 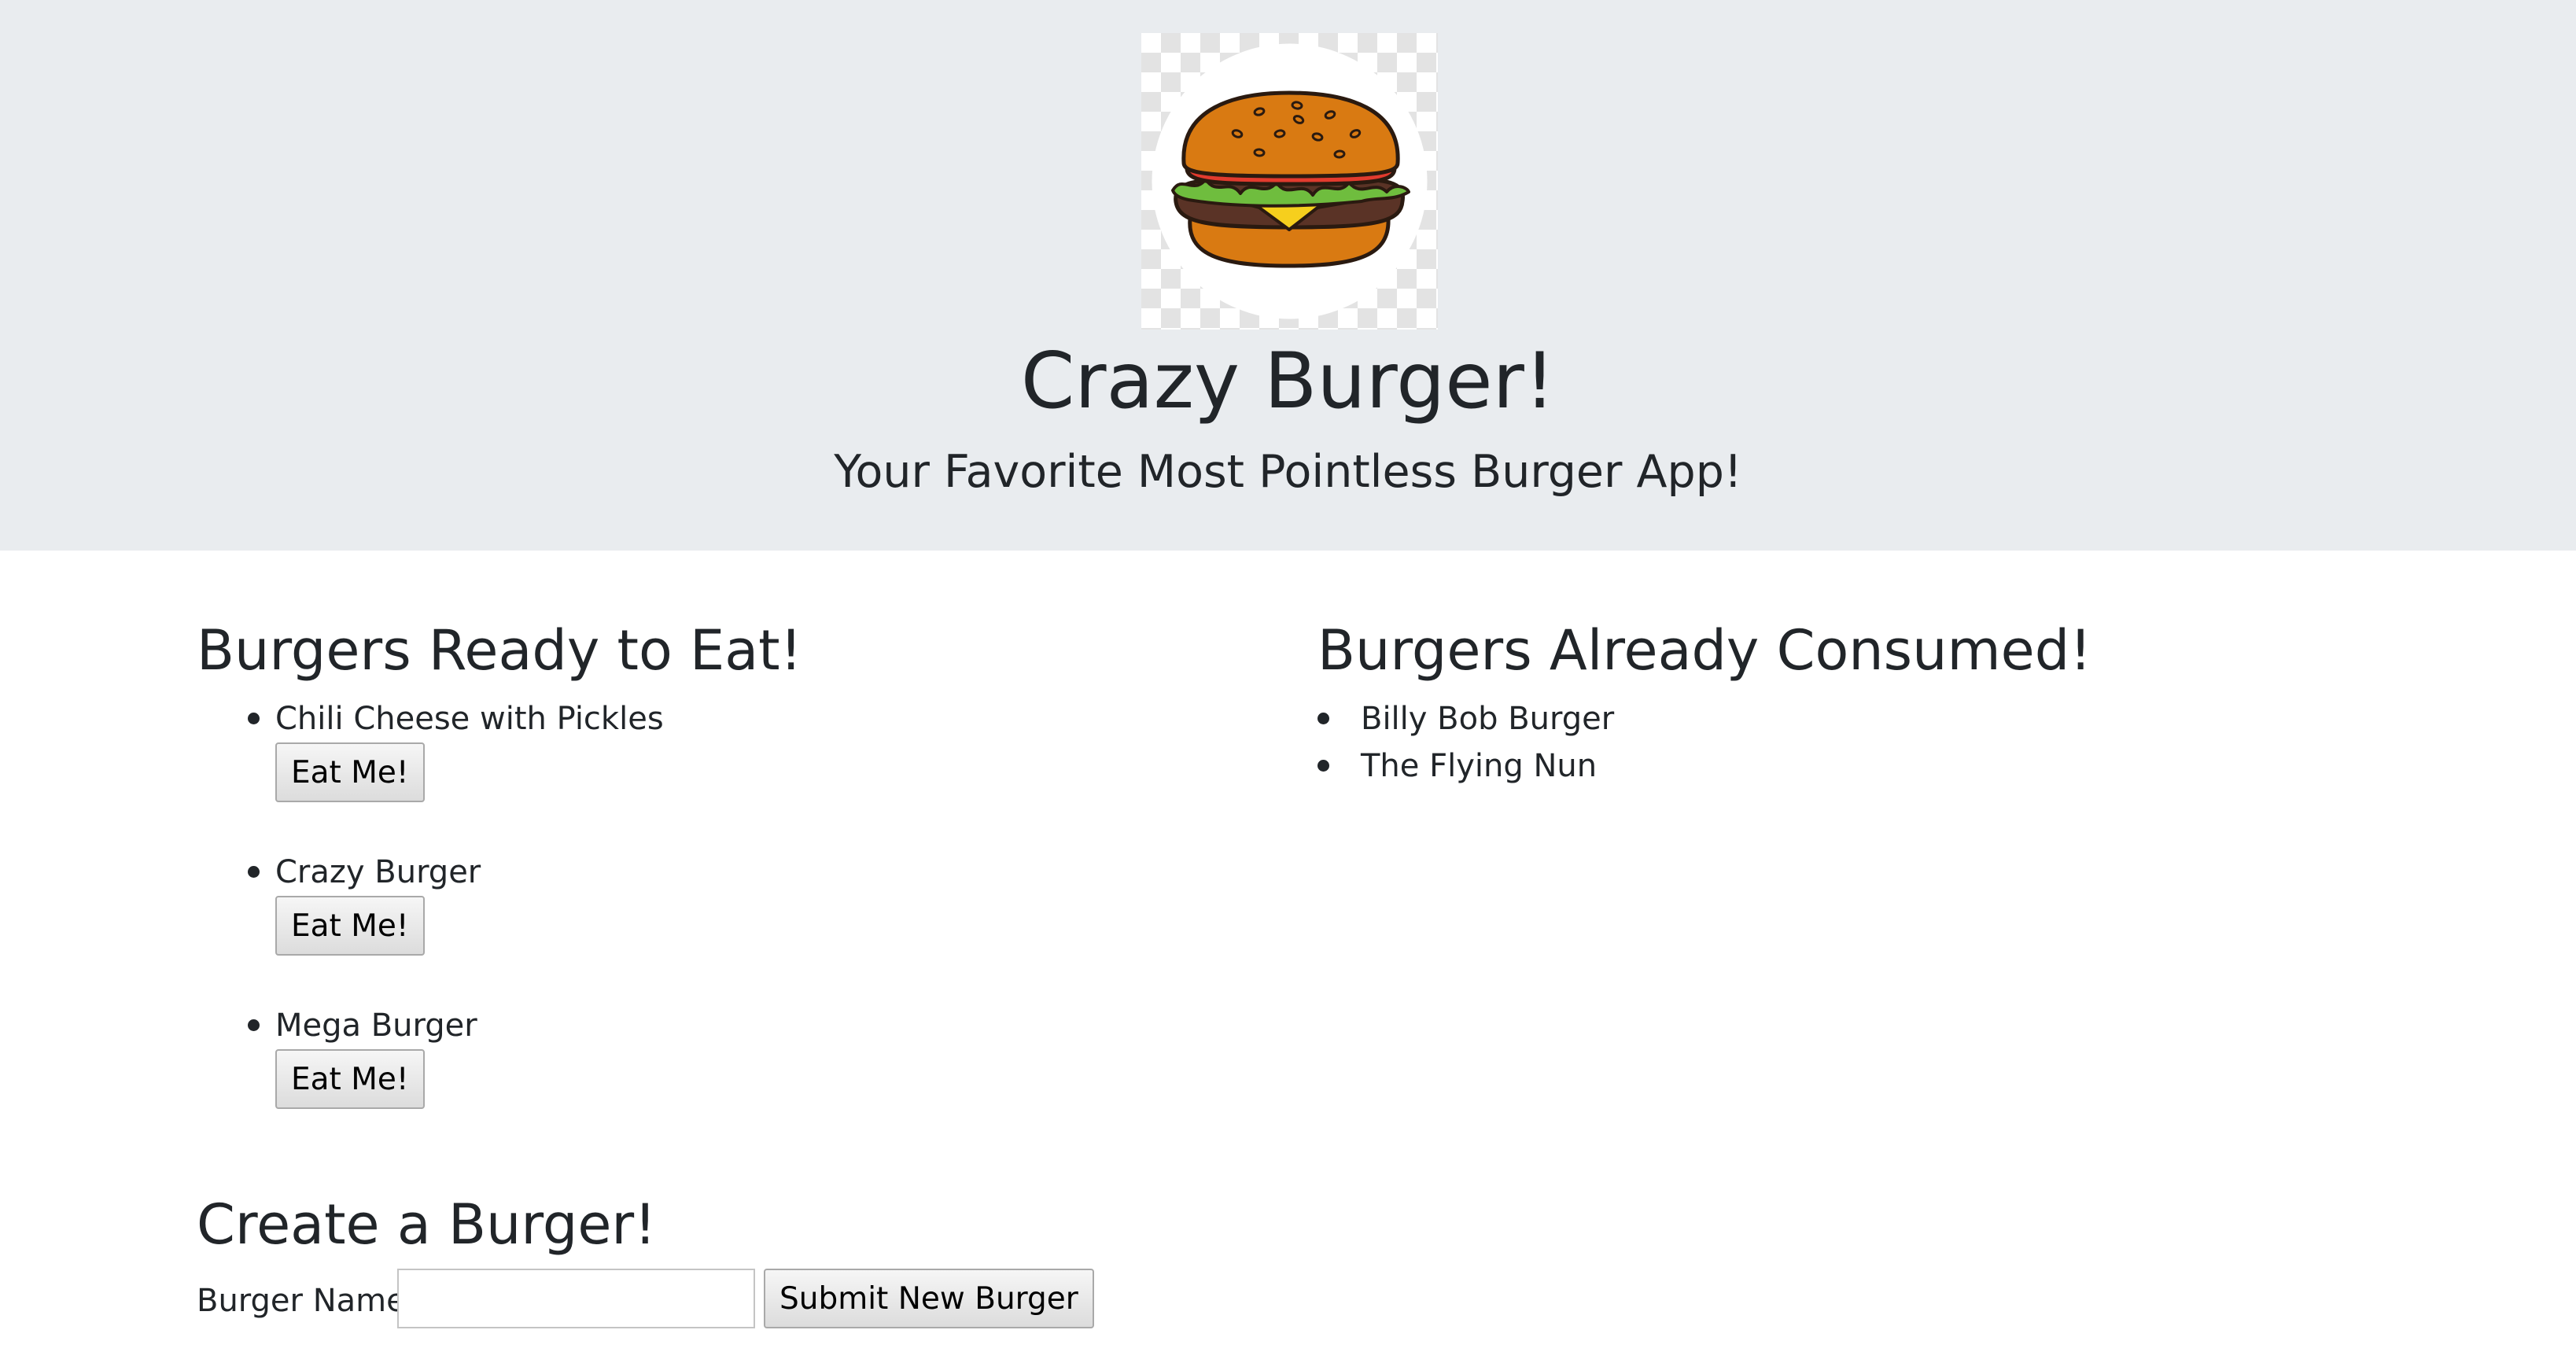 What do you see at coordinates (1289, 181) in the screenshot?
I see `burger-logo-icon` at bounding box center [1289, 181].